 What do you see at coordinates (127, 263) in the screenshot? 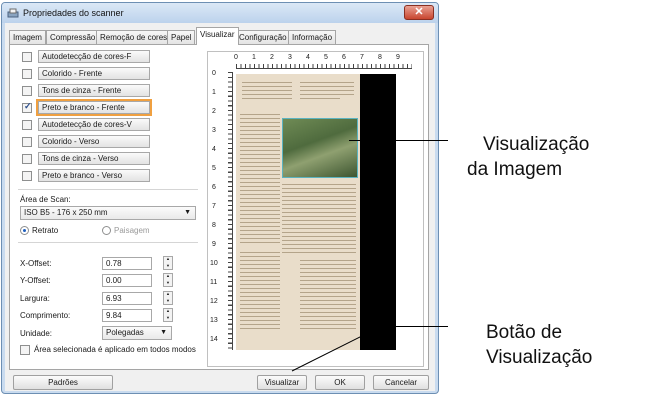
I see `x-offset-field: 0.78` at bounding box center [127, 263].